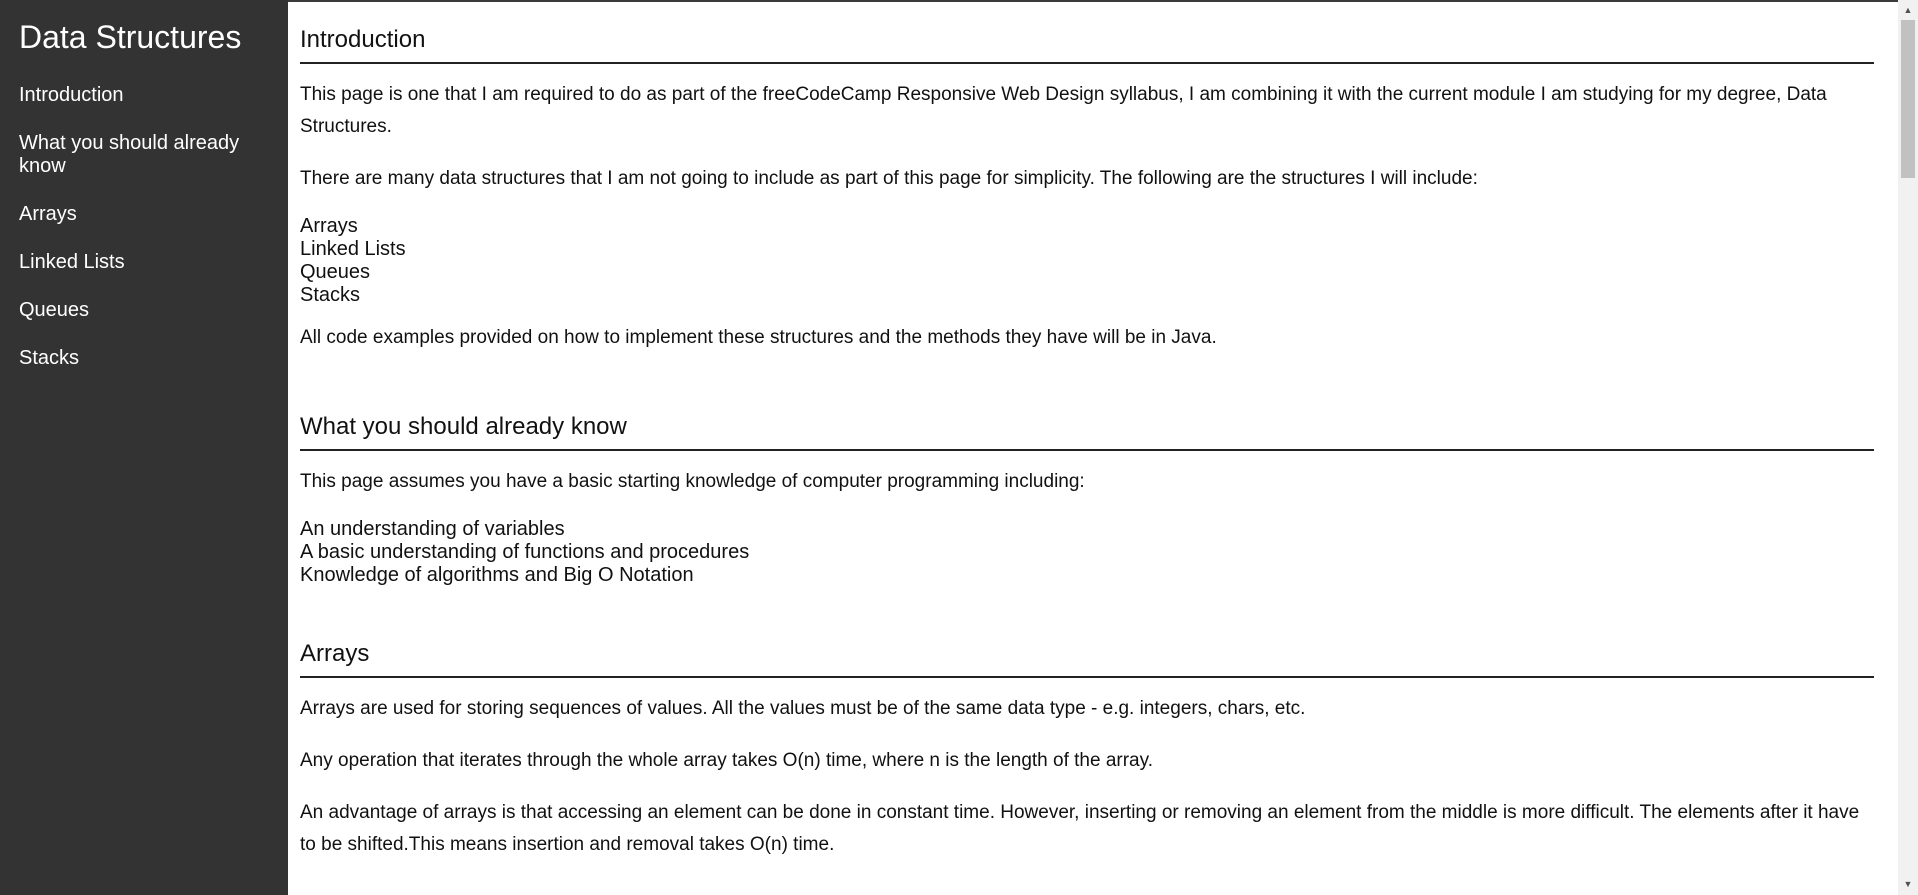  Describe the element at coordinates (1908, 99) in the screenshot. I see `scrollbar-thumb` at that location.